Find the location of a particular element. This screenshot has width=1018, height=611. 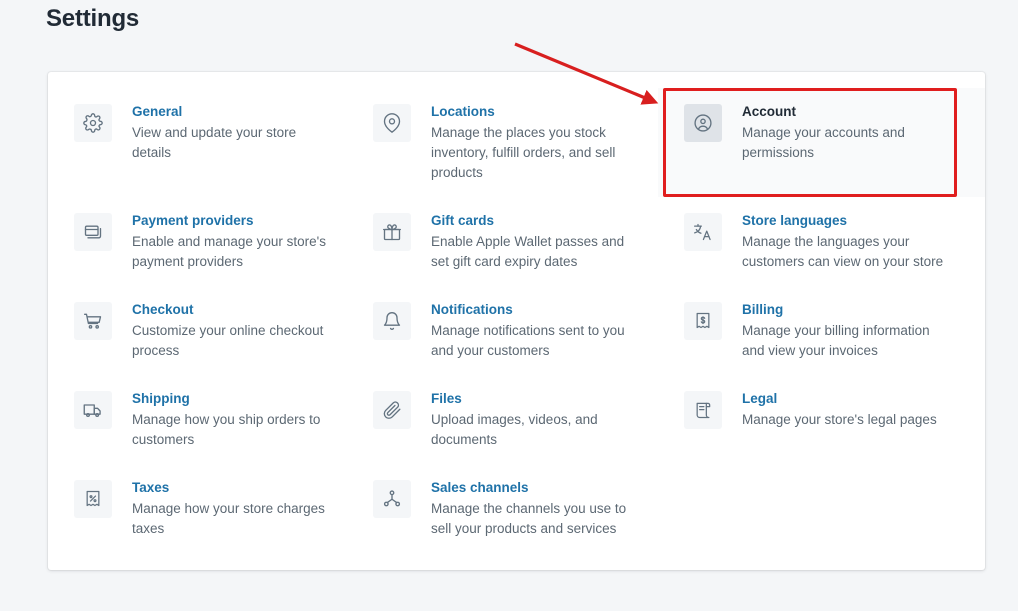

setting-description: Manage how your store charges taxes is located at coordinates (228, 518).